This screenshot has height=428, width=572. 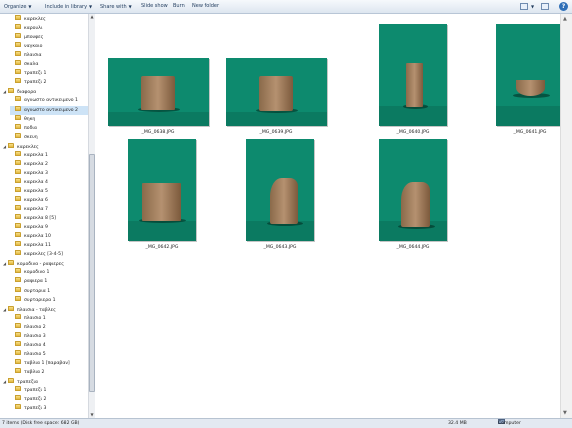 What do you see at coordinates (40, 219) in the screenshot?
I see `nav-folder-label: καρεκλα 8 [5]` at bounding box center [40, 219].